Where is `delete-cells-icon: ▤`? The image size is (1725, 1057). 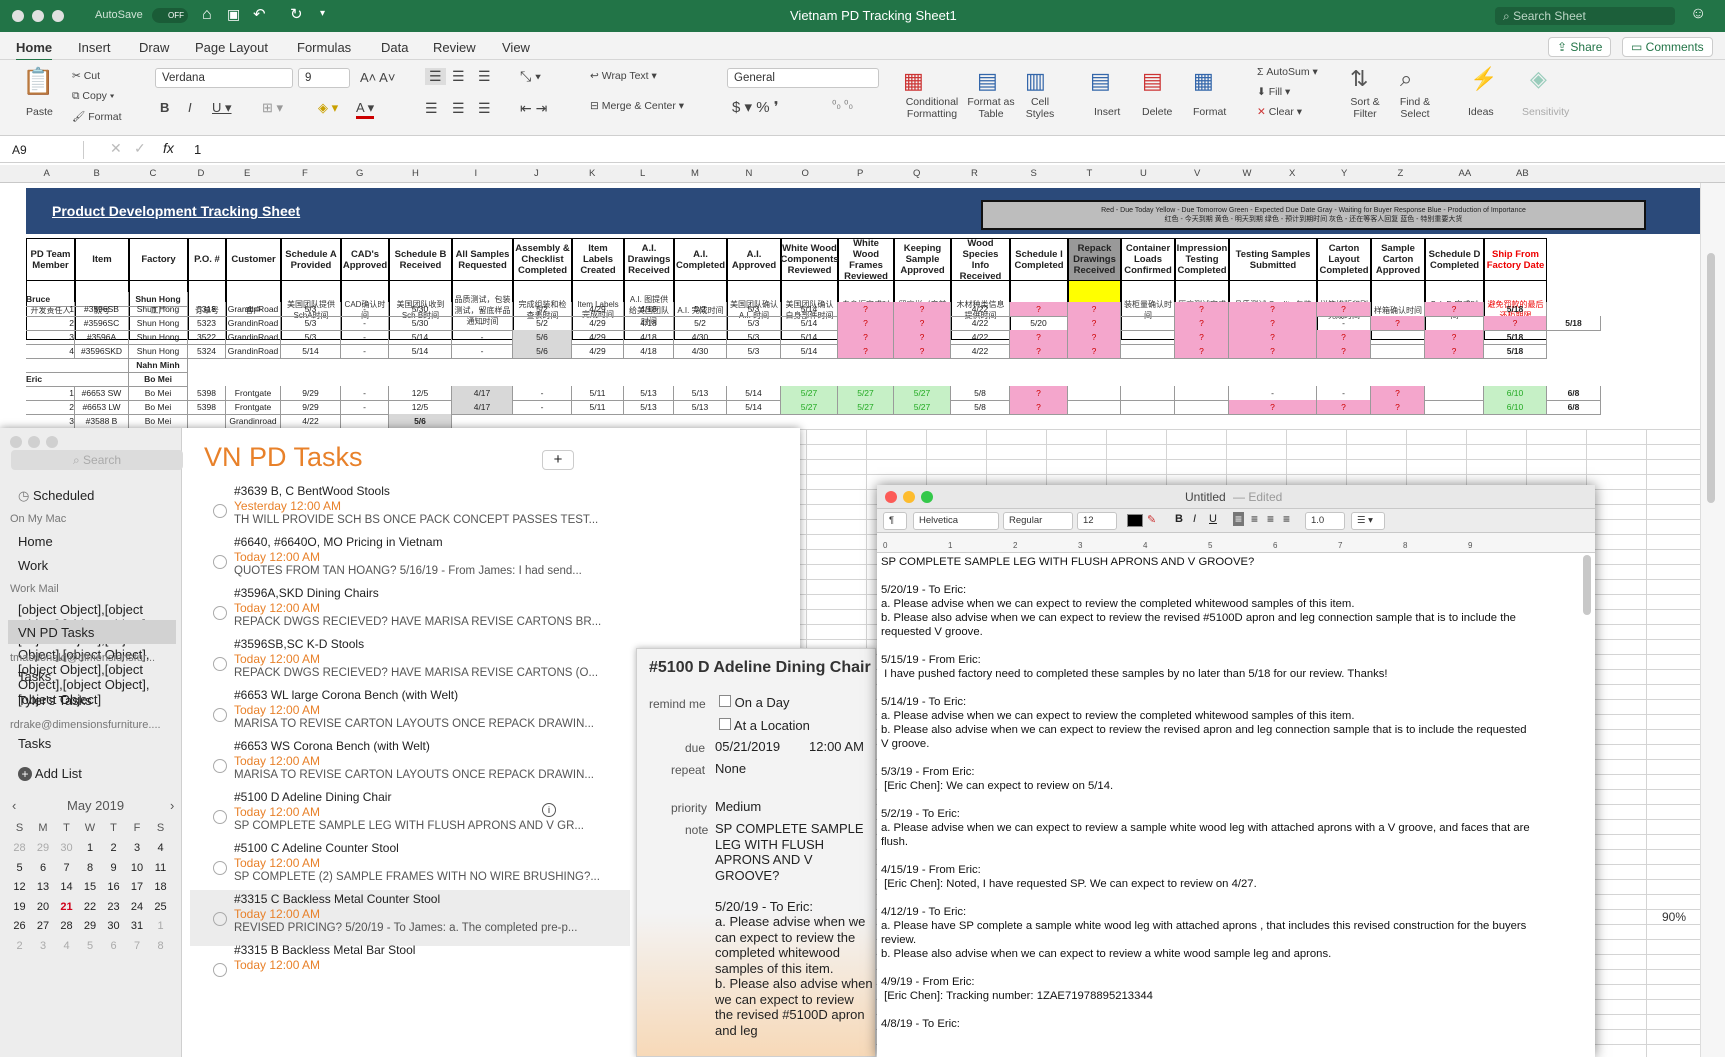
delete-cells-icon: ▤ is located at coordinates (1152, 81).